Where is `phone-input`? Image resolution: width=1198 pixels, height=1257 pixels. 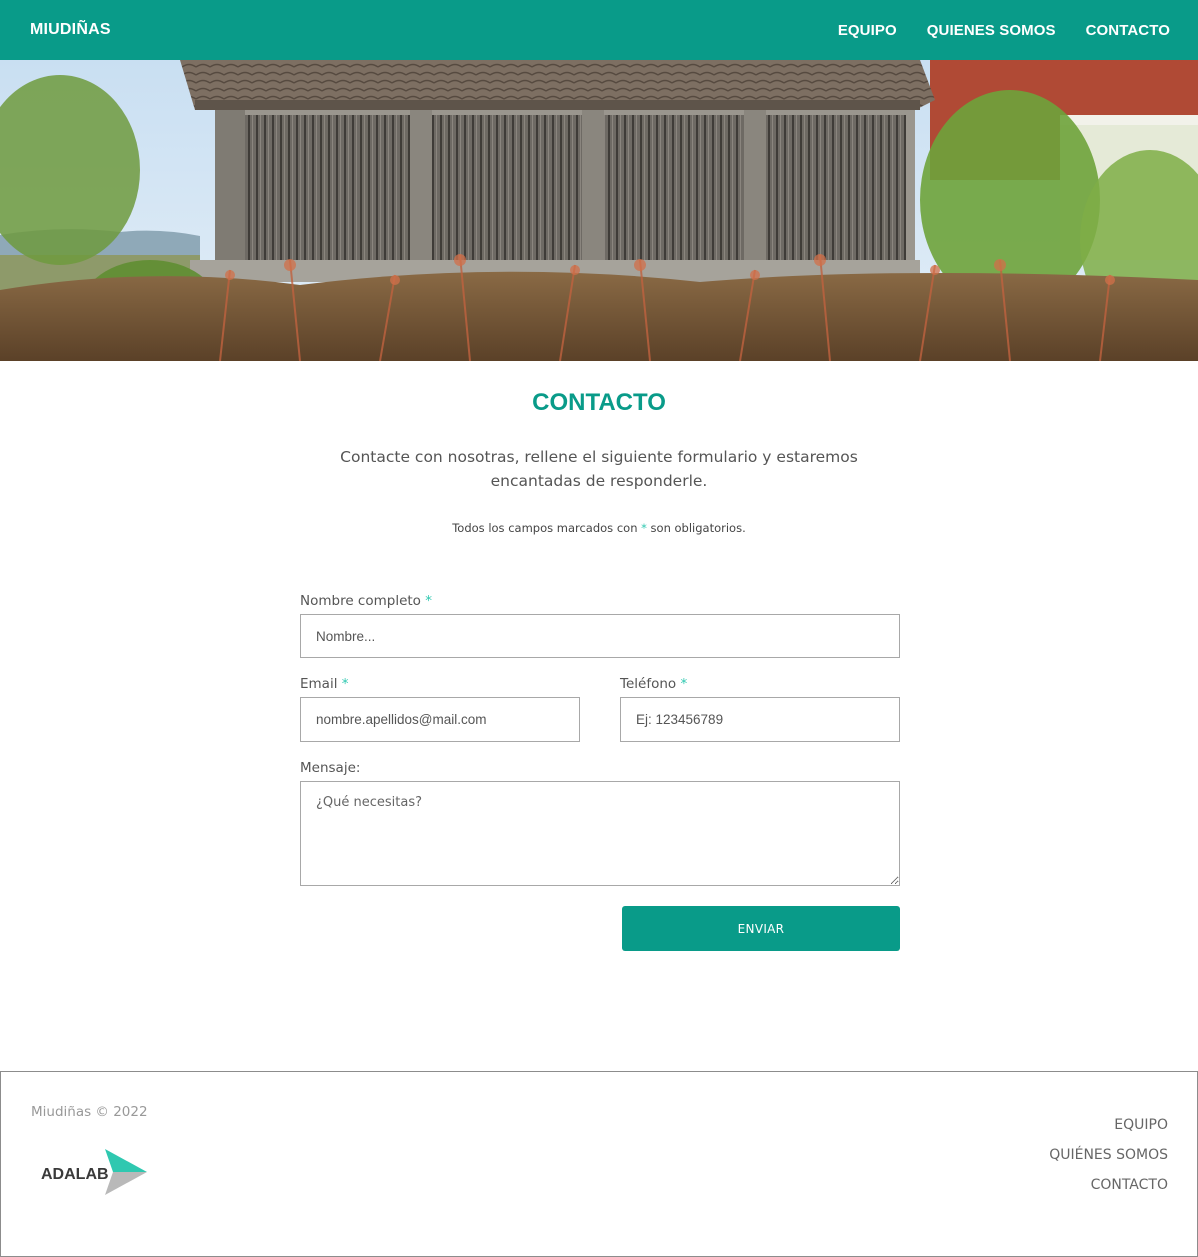 phone-input is located at coordinates (760, 719).